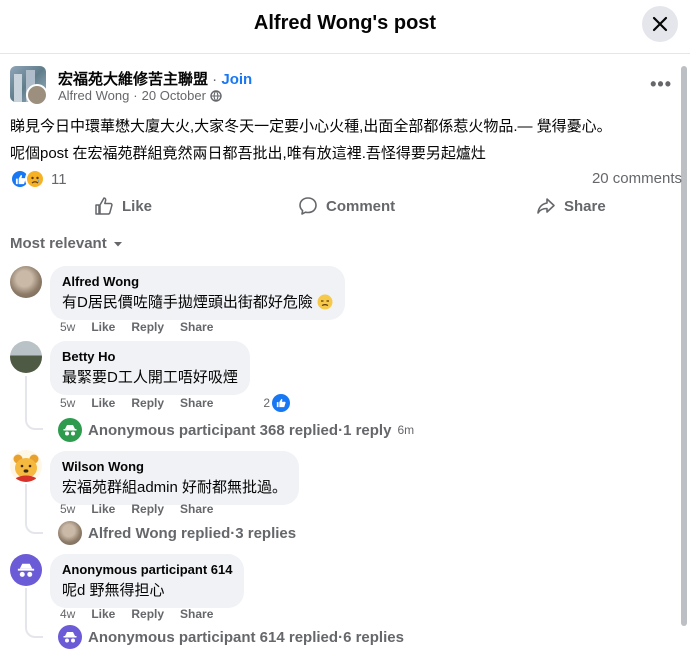  I want to click on like-button: Like, so click(123, 206).